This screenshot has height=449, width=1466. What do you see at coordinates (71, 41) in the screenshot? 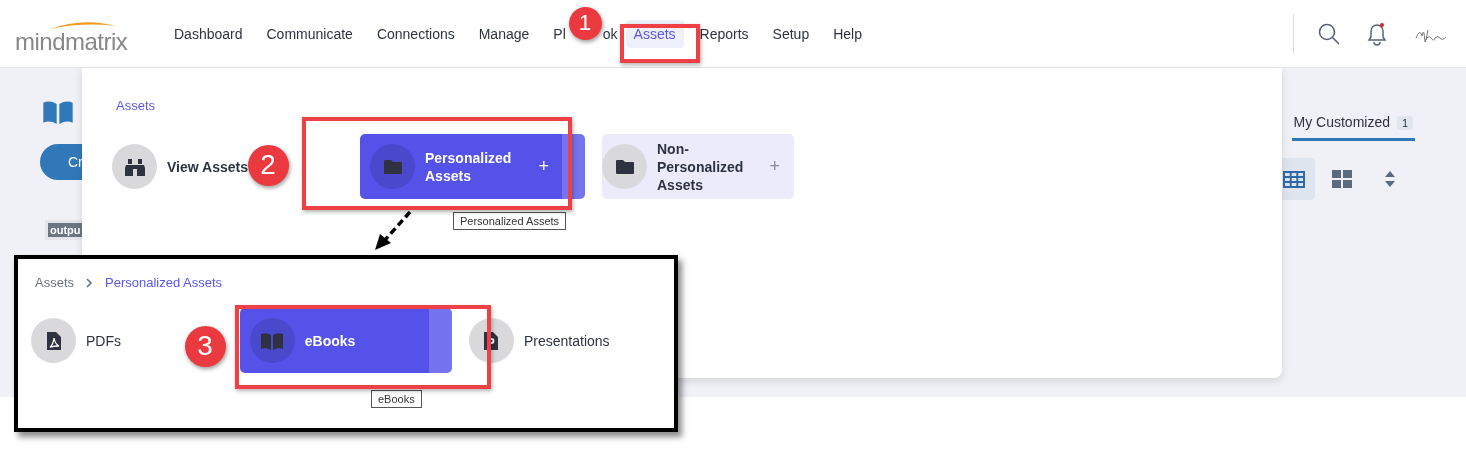
I see `logo-text: mindmatrix` at bounding box center [71, 41].